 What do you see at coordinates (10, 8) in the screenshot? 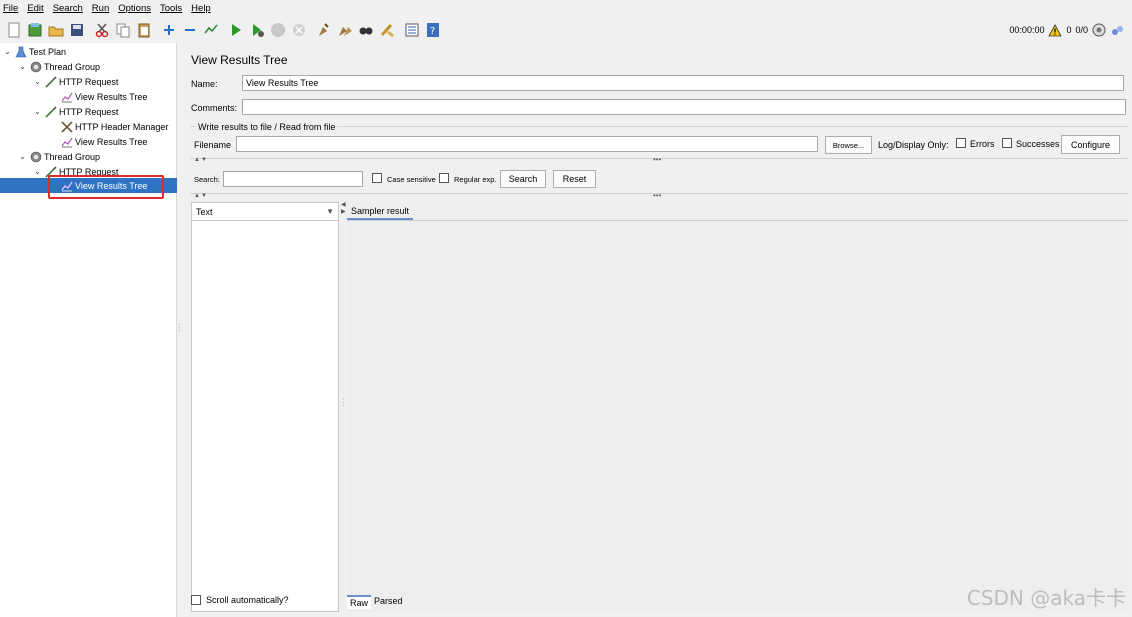
I see `menu-file: File` at bounding box center [10, 8].